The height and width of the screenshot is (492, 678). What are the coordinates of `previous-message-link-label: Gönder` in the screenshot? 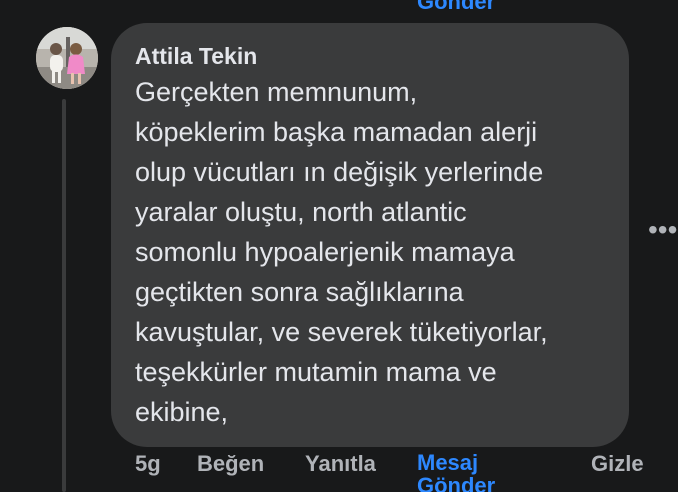 It's located at (456, 7).